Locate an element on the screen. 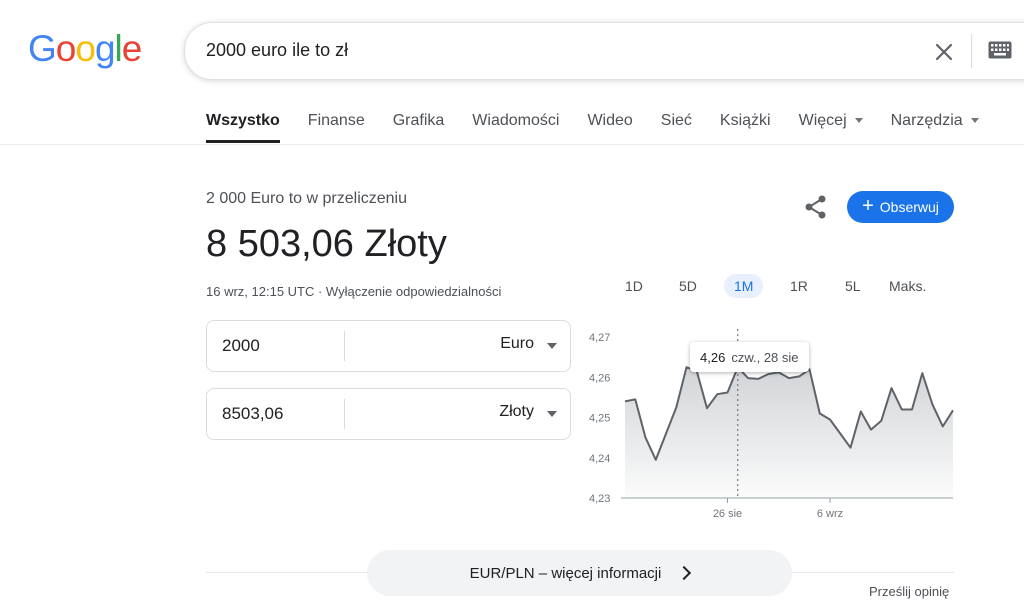 The height and width of the screenshot is (609, 1024). keyboard-icon is located at coordinates (1000, 50).